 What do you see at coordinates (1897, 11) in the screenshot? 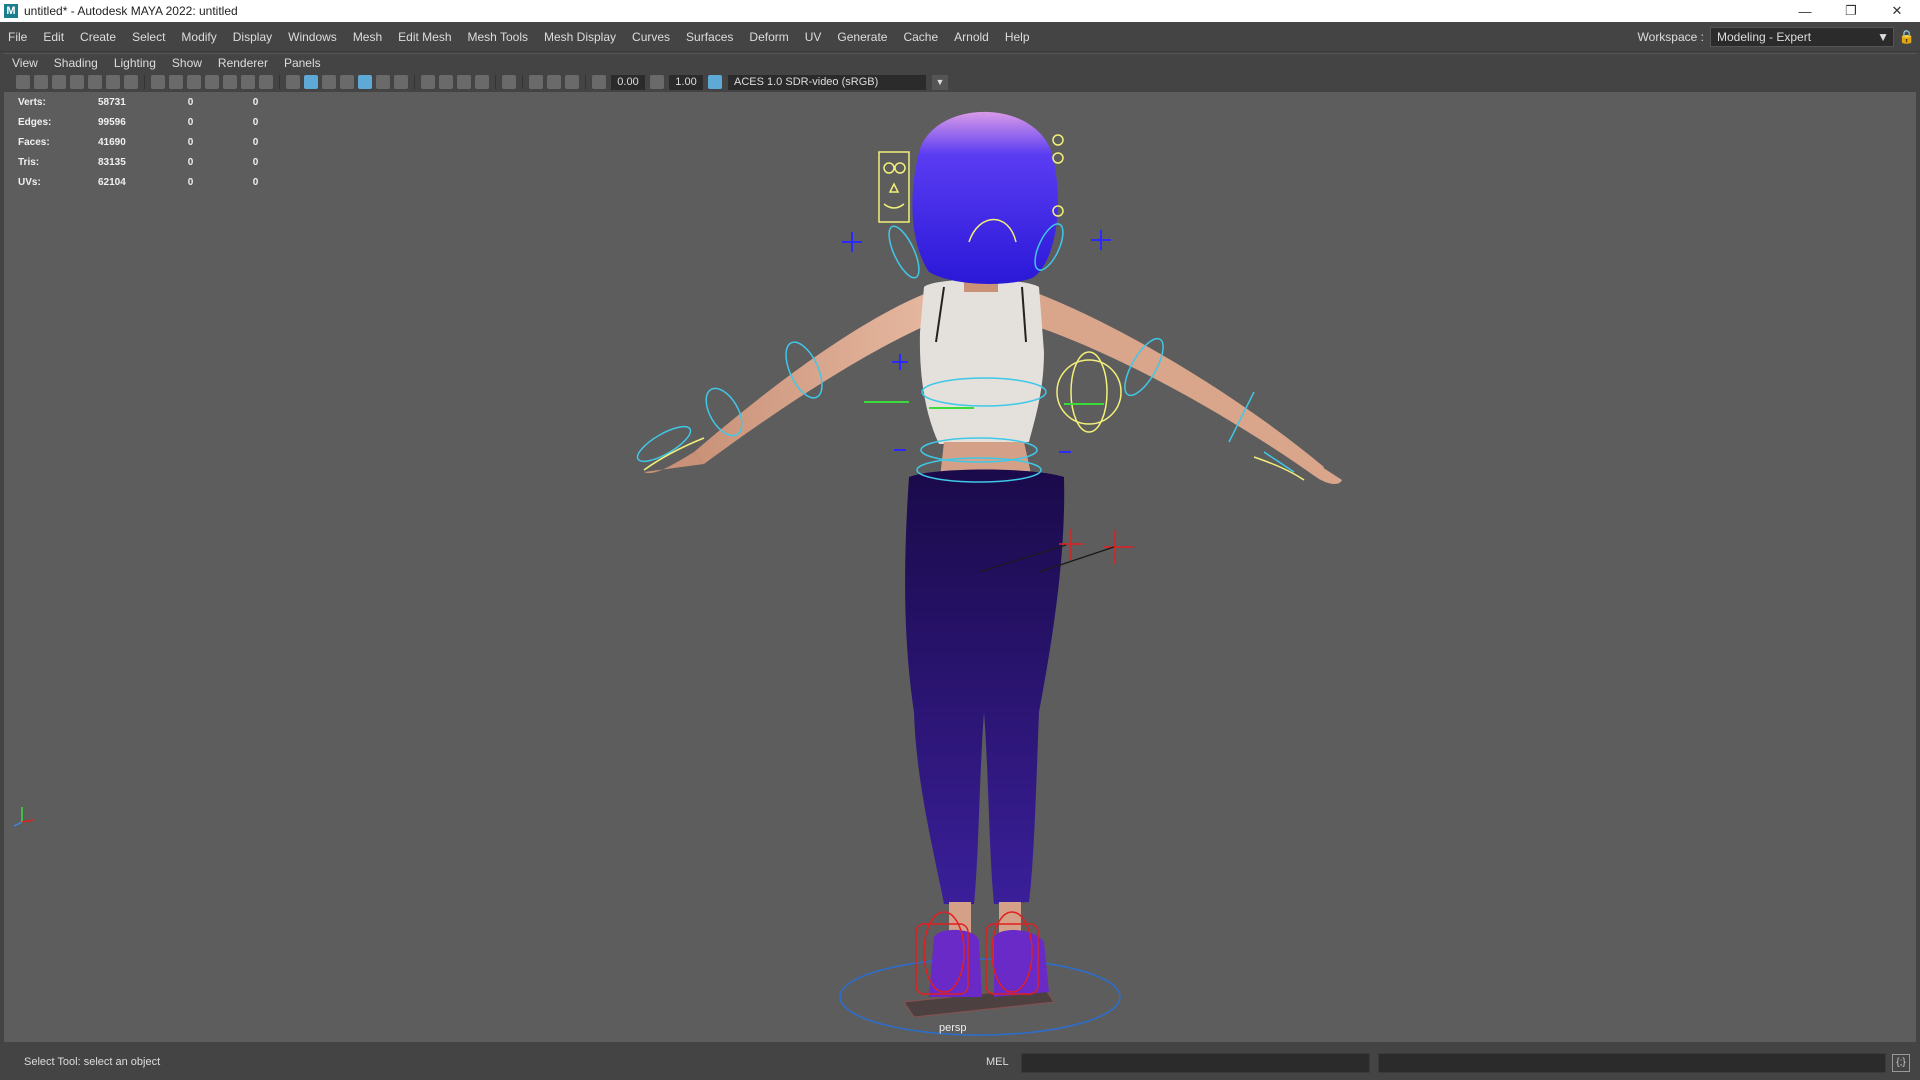
I see `close-button: ✕` at bounding box center [1897, 11].